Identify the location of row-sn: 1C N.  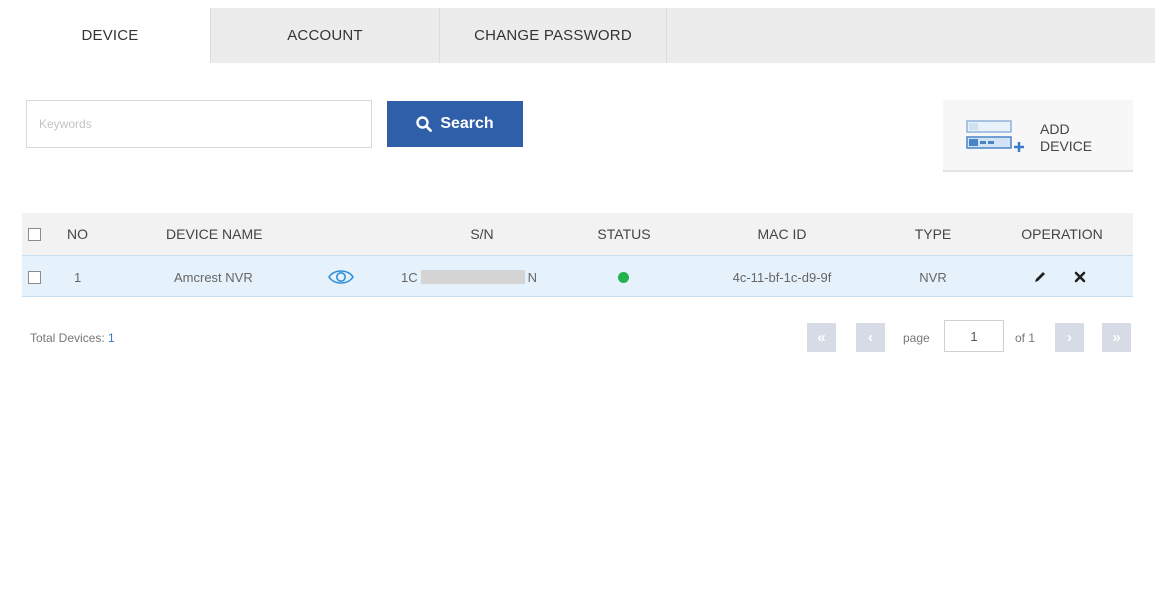
(469, 277).